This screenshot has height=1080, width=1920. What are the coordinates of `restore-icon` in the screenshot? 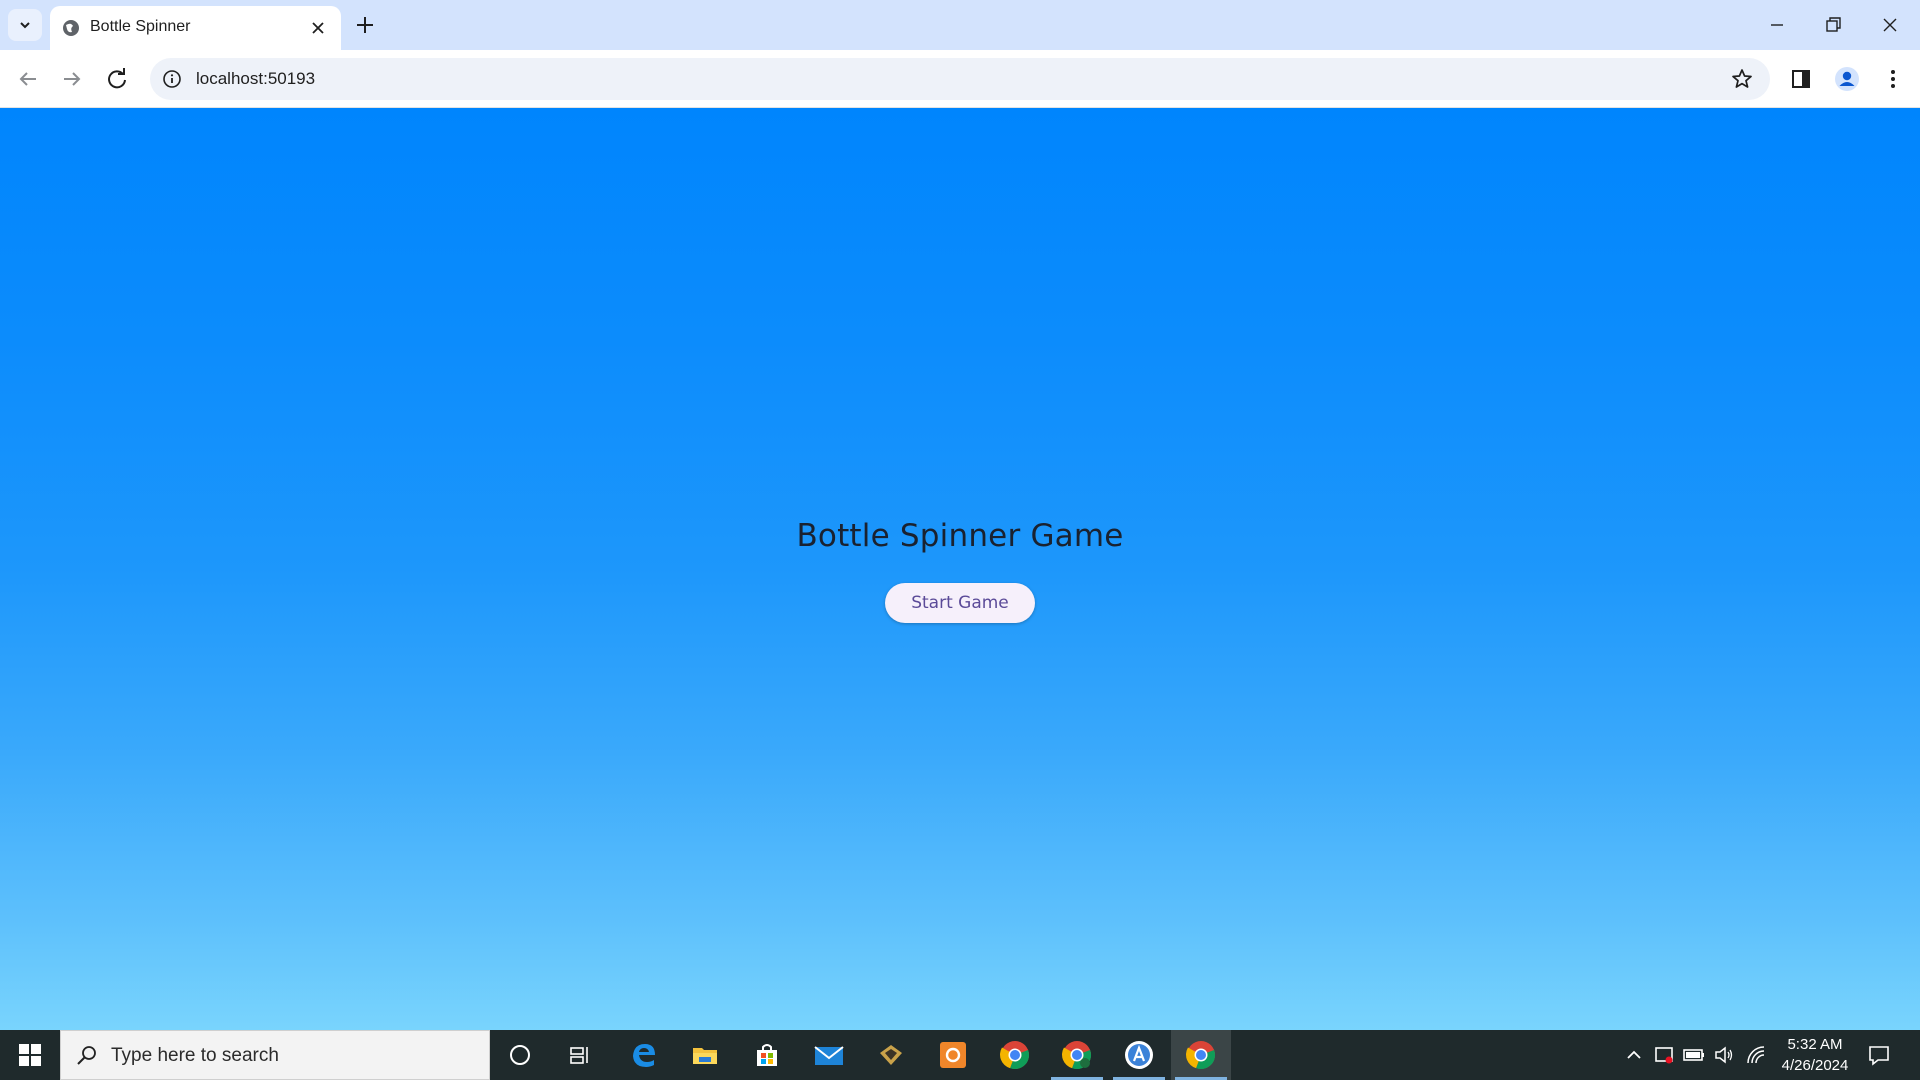 It's located at (1833, 25).